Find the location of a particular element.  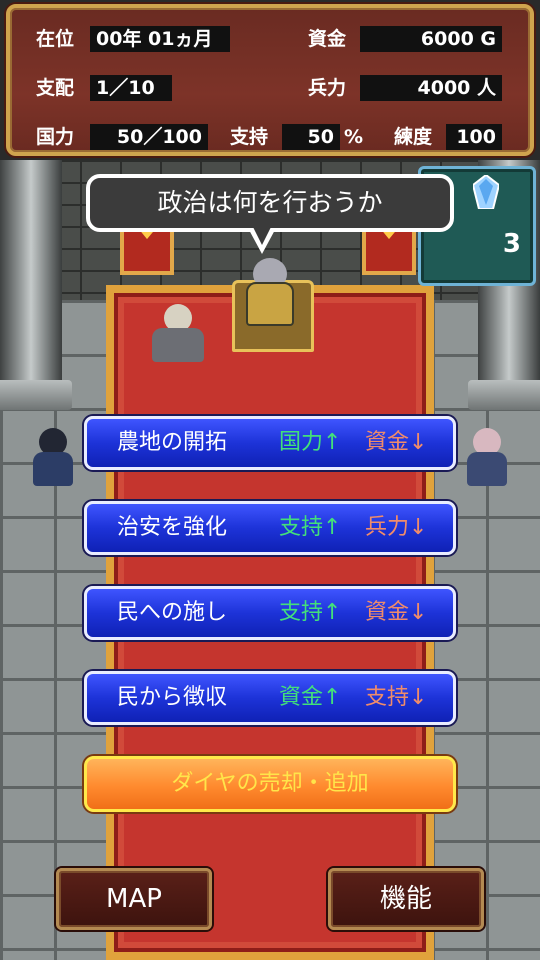

functions-button: 機能 is located at coordinates (406, 899).